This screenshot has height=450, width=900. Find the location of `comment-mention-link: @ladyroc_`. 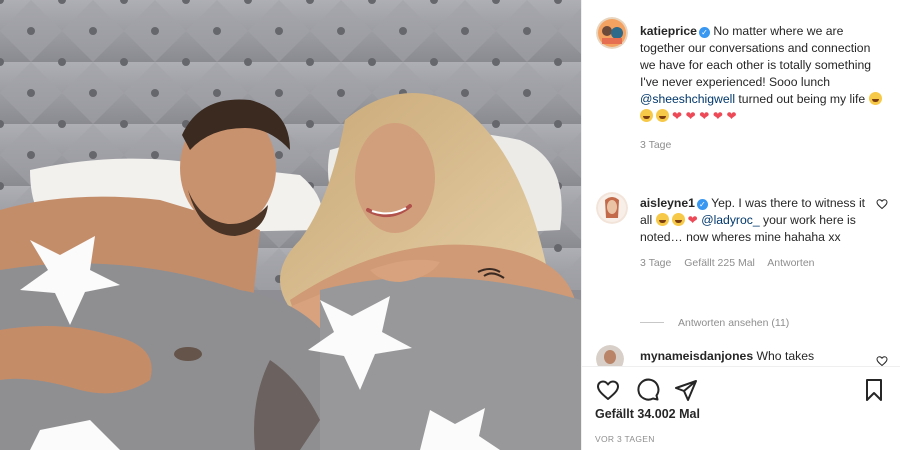

comment-mention-link: @ladyroc_ is located at coordinates (730, 220).